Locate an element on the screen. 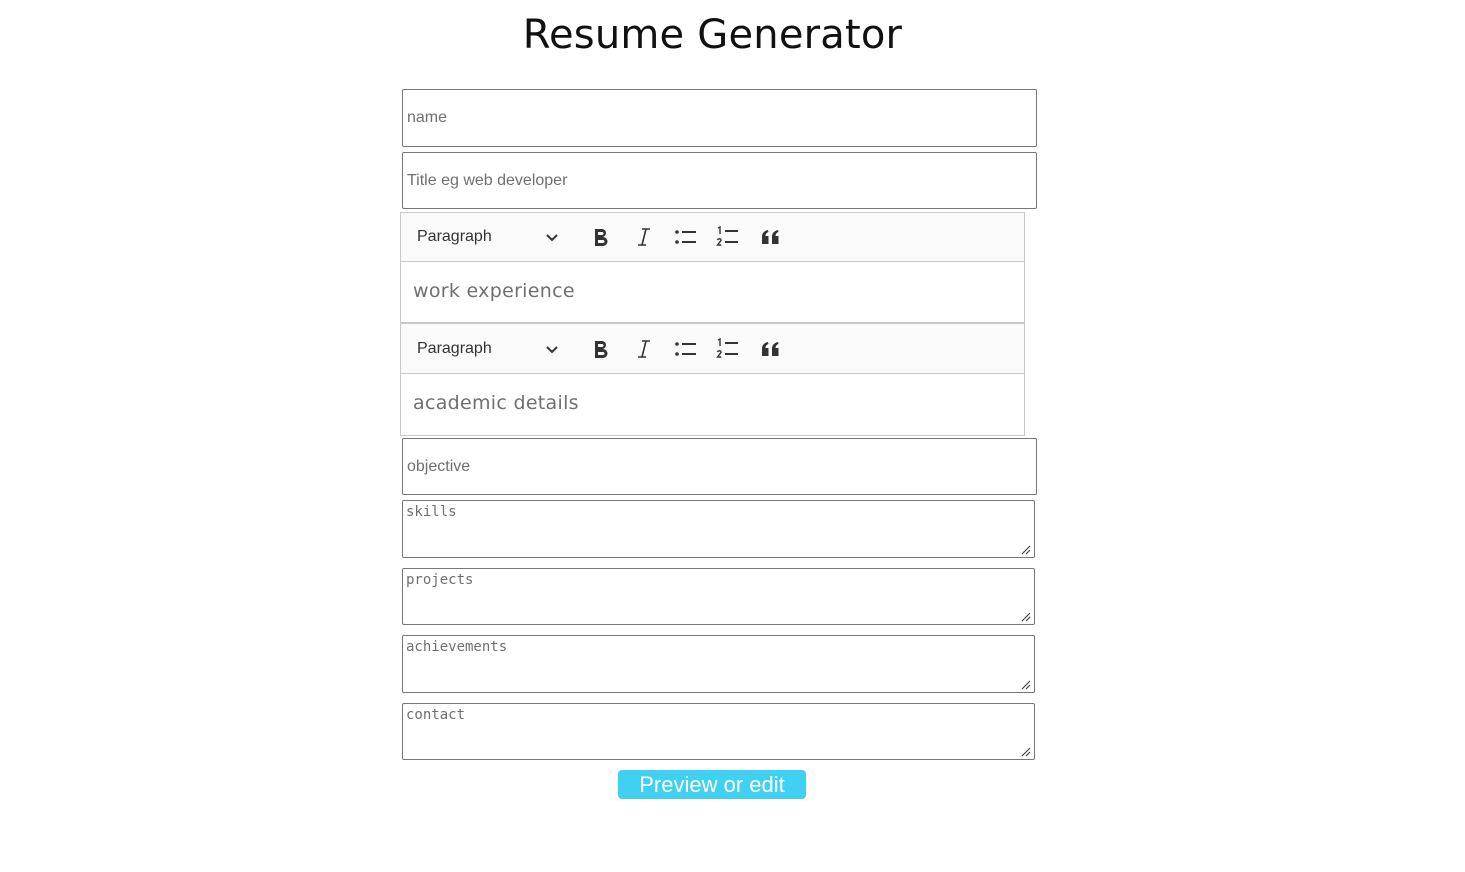 The width and height of the screenshot is (1465, 872). academic-details-editor: Paragraph academic details is located at coordinates (712, 379).